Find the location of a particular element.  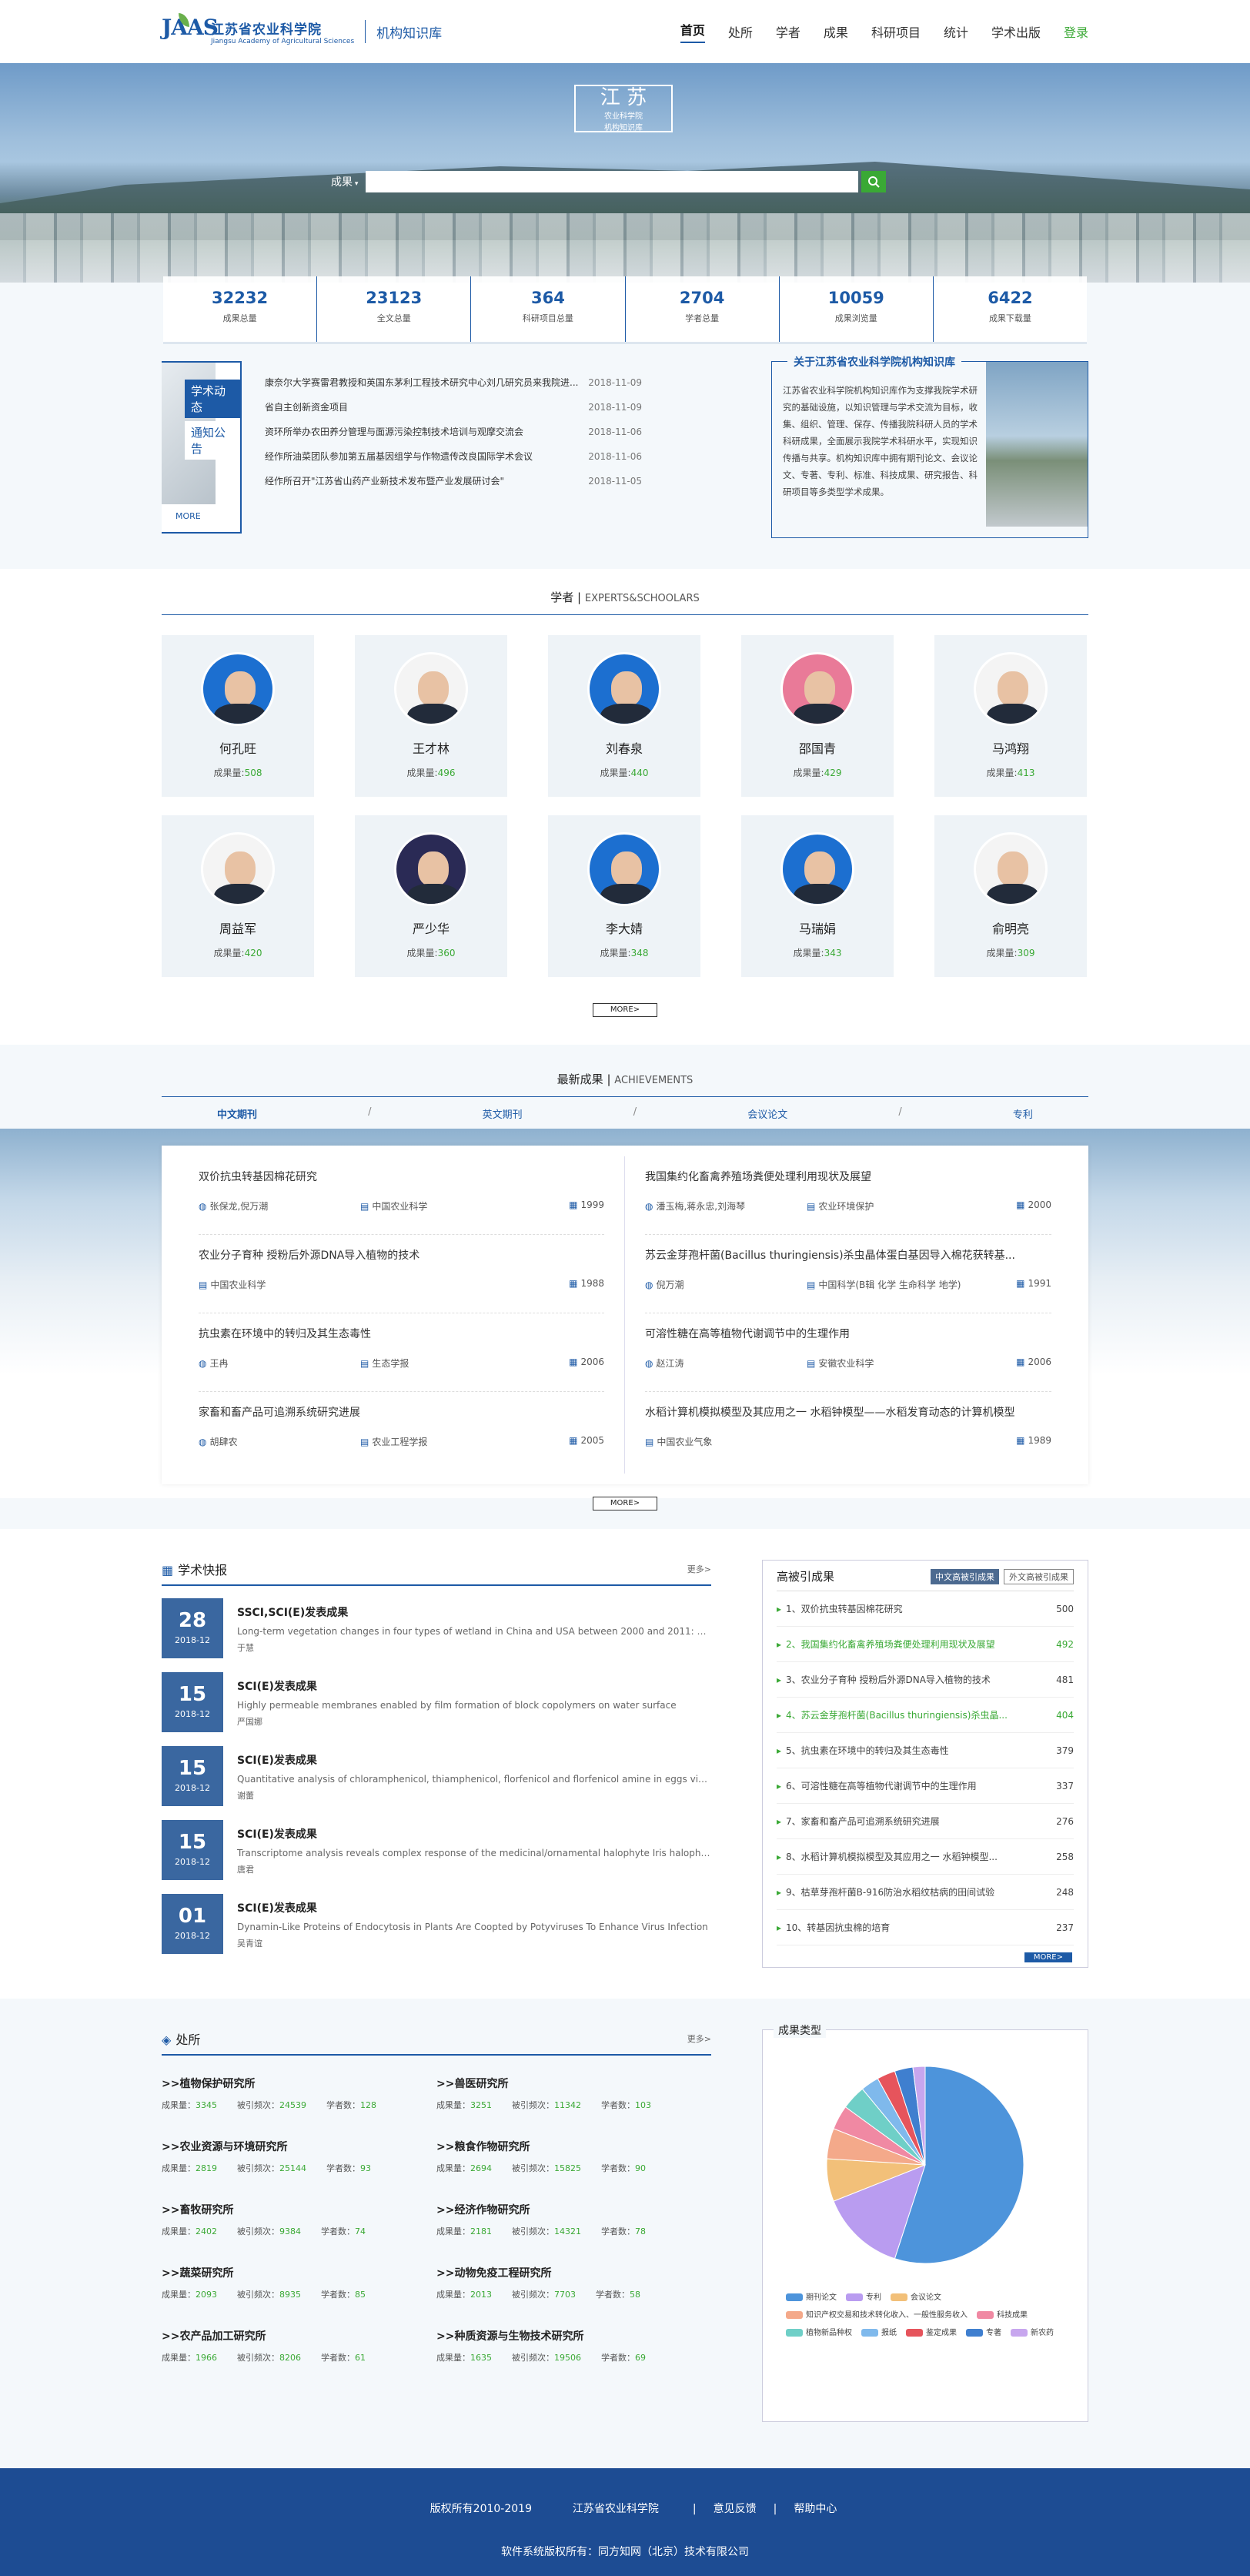

nav-achievements: 成果 is located at coordinates (836, 31).